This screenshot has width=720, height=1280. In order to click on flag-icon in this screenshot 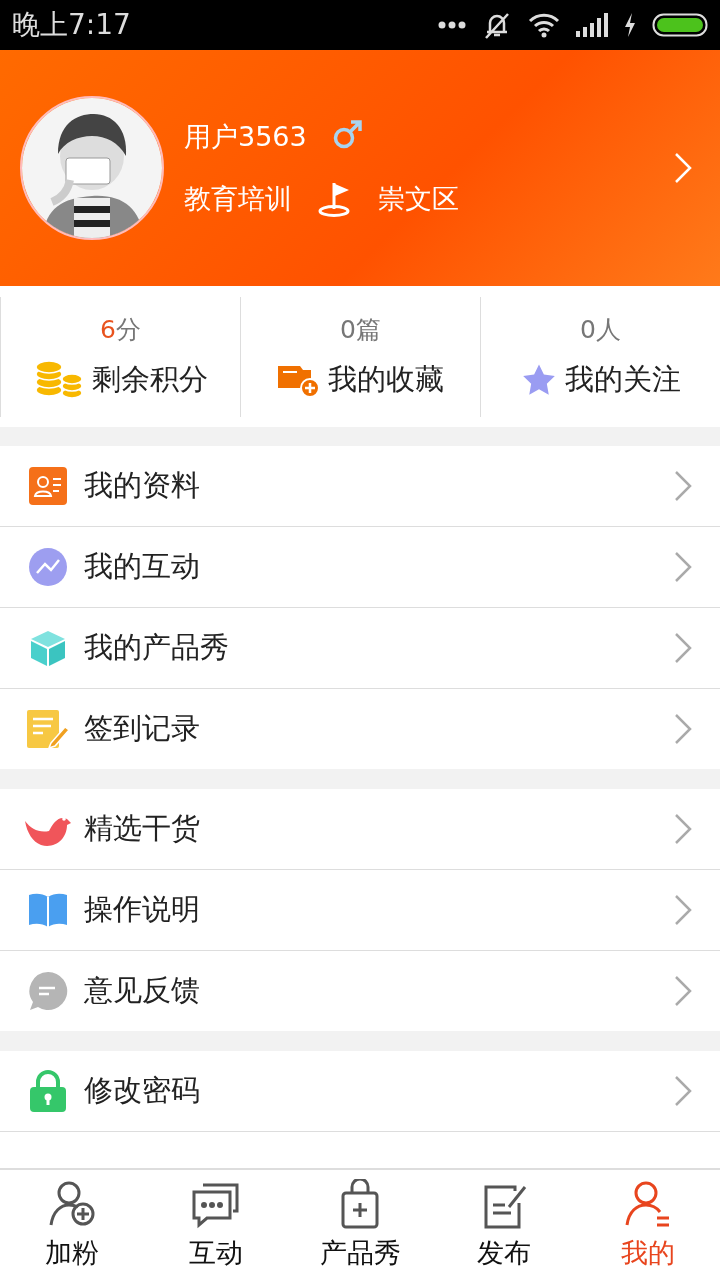, I will do `click(335, 199)`.